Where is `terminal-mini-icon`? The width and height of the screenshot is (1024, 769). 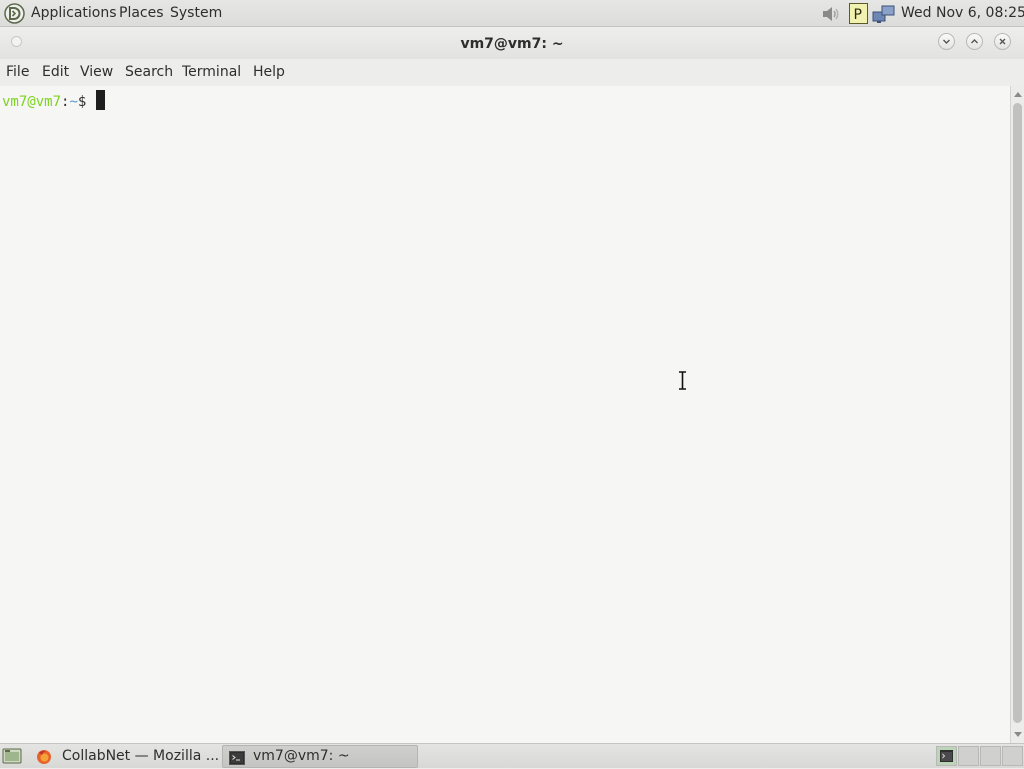 terminal-mini-icon is located at coordinates (946, 756).